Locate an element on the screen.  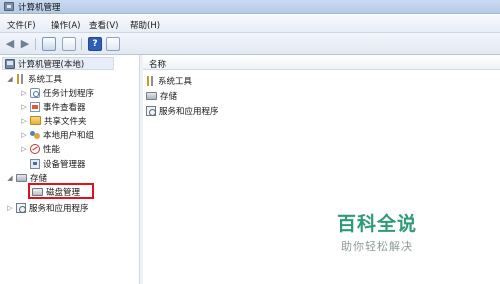
watermark-subtitle: 助你轻松解决 is located at coordinates (377, 246).